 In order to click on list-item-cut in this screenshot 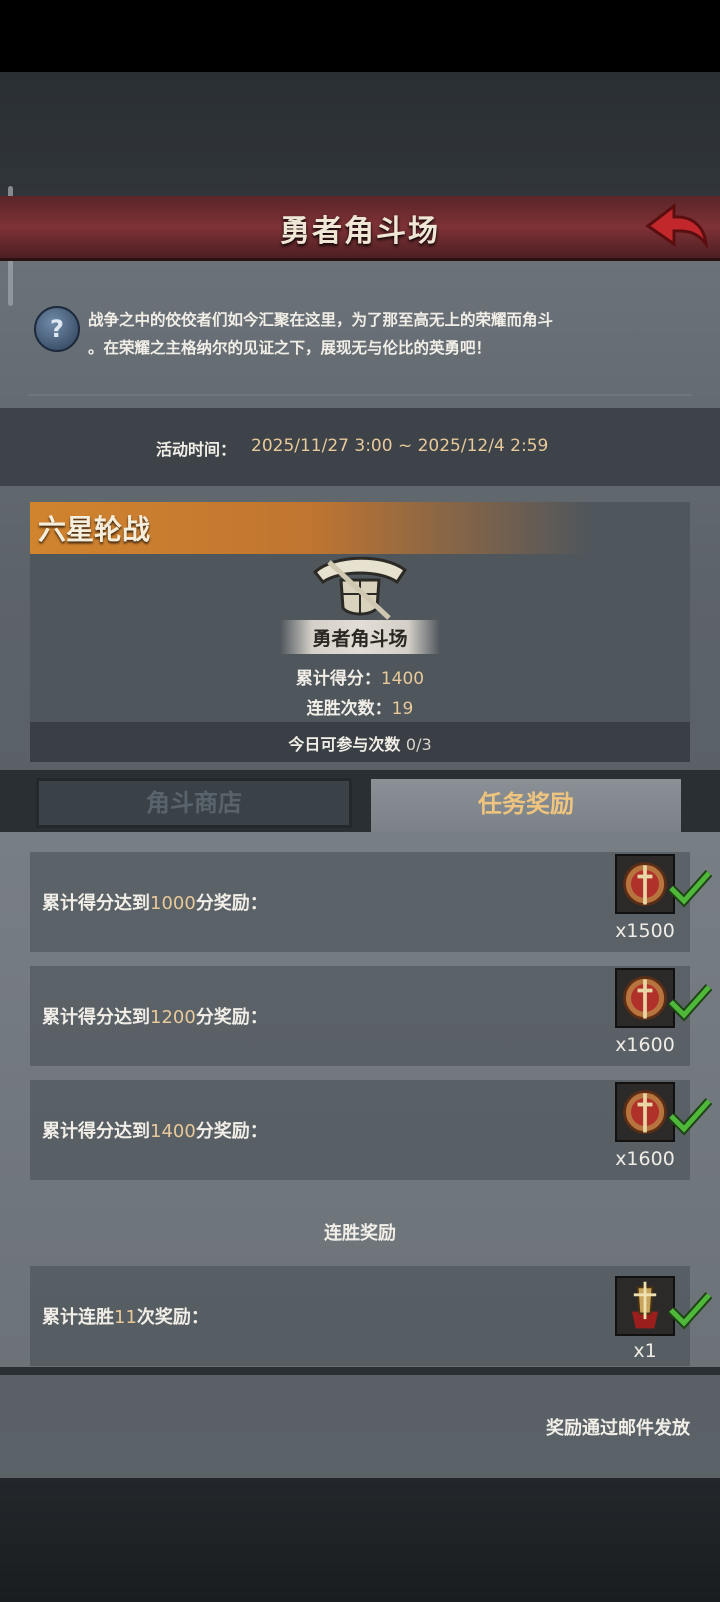, I will do `click(641, 834)`.